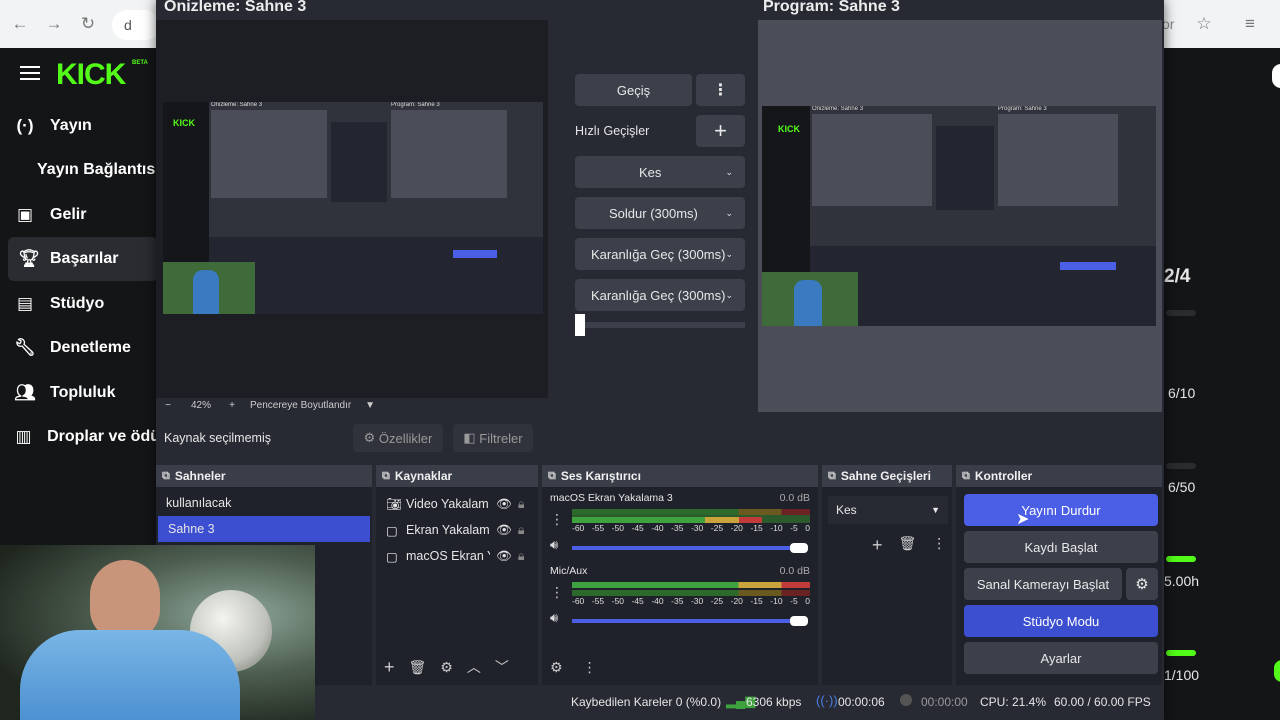  Describe the element at coordinates (1061, 621) in the screenshot. I see `studio-mode-button: Stüdyo Modu` at that location.